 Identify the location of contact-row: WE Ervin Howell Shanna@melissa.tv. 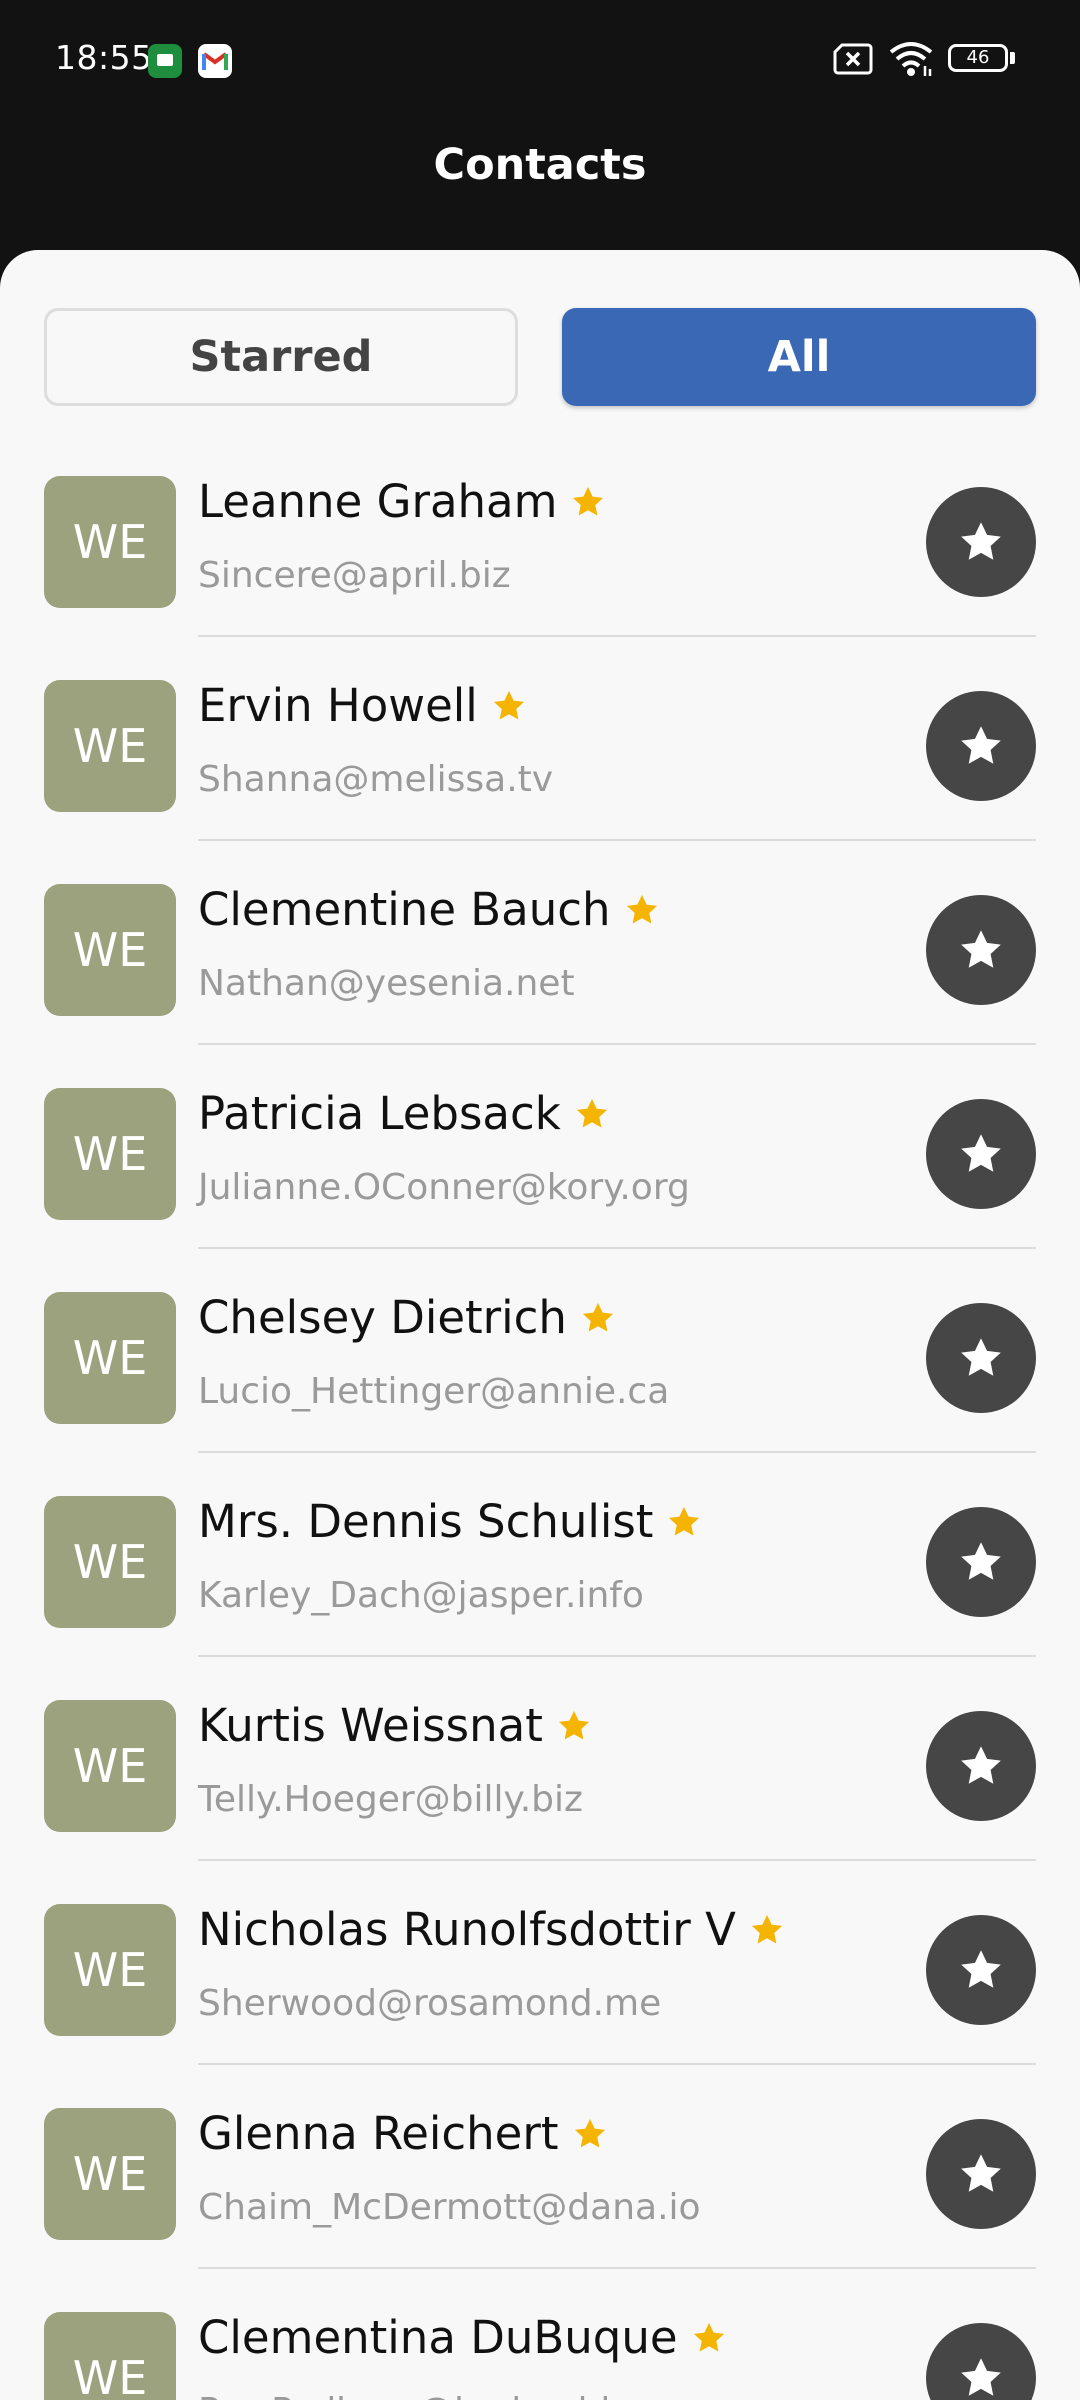
(540, 767).